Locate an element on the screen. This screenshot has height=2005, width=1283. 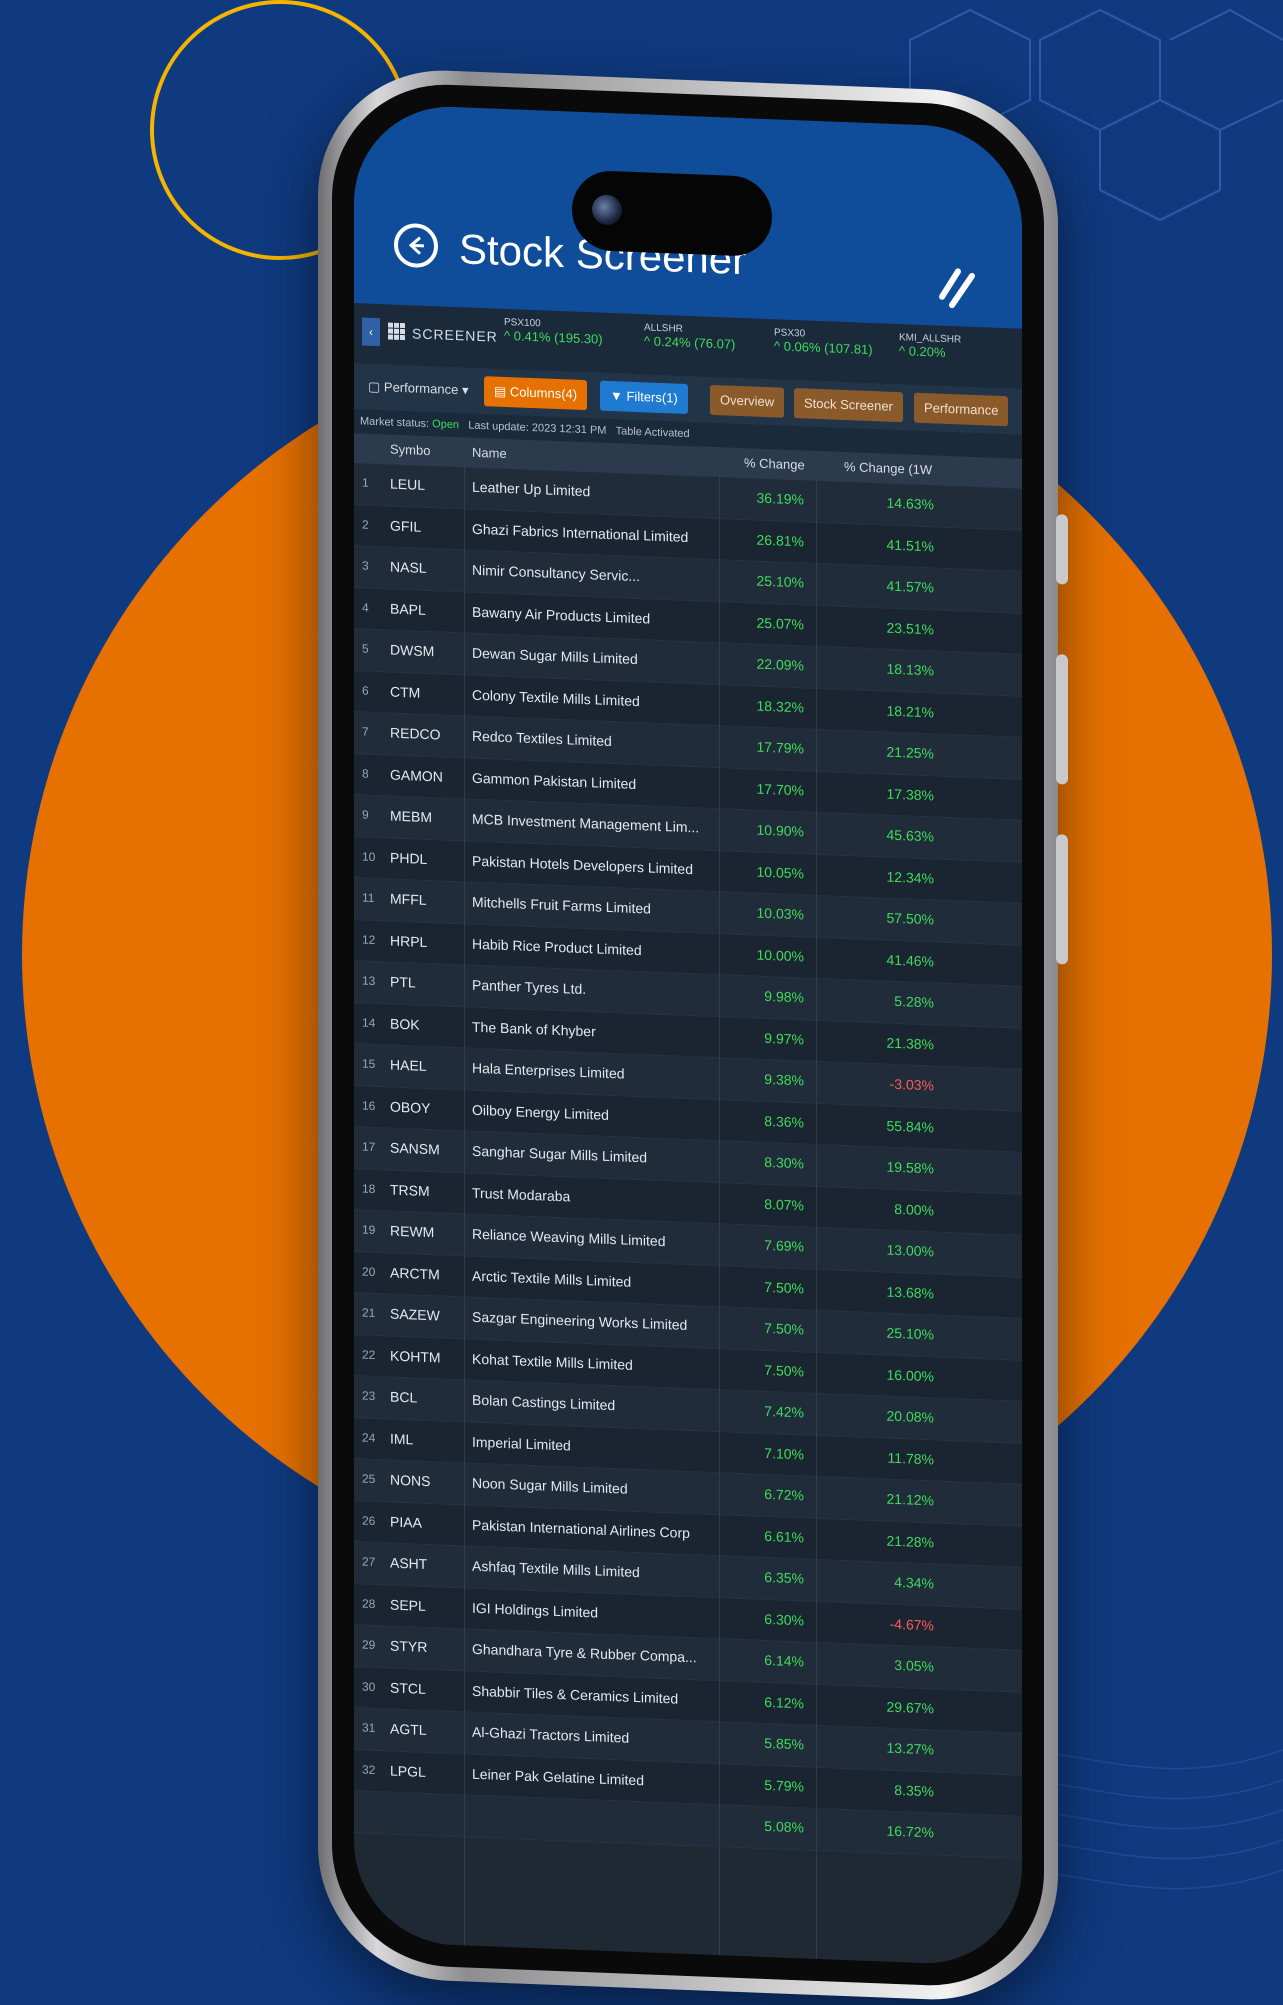
company-name-cell: Reliance Weaving Mills Limited is located at coordinates (569, 1237).